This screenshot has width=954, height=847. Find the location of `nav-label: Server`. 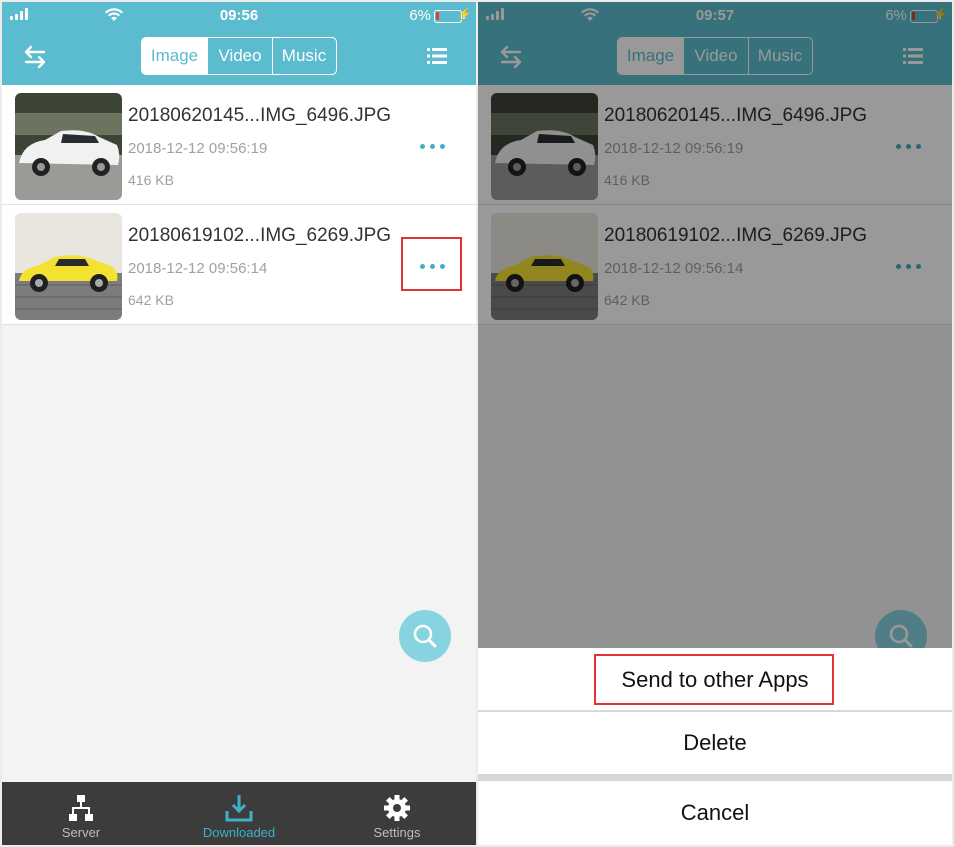

nav-label: Server is located at coordinates (81, 832).